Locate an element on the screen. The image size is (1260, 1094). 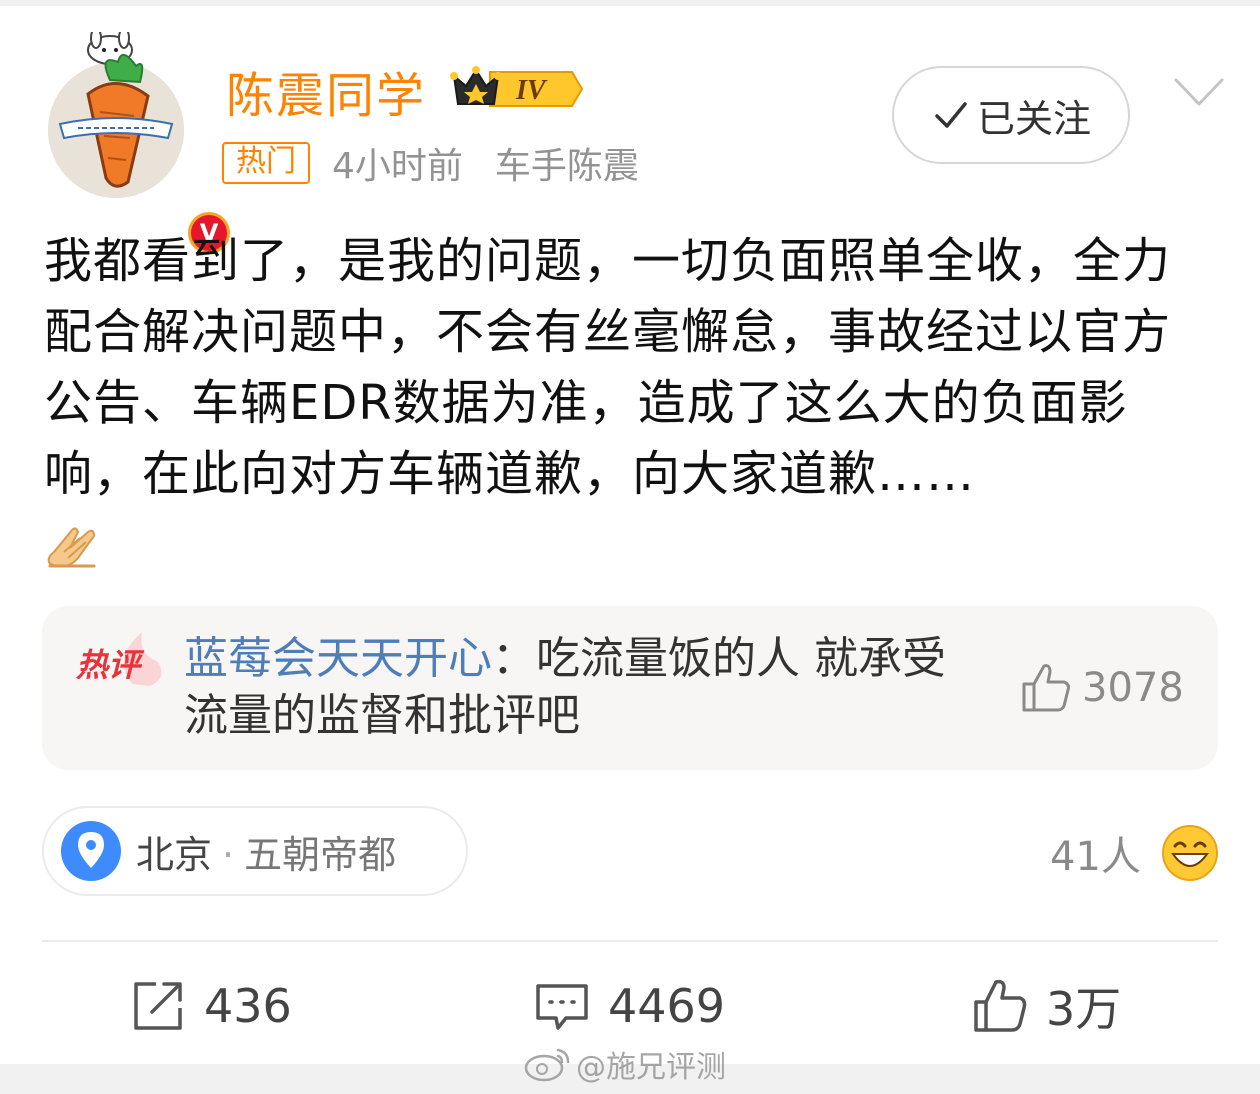
comment-count: 4469 is located at coordinates (667, 1006).